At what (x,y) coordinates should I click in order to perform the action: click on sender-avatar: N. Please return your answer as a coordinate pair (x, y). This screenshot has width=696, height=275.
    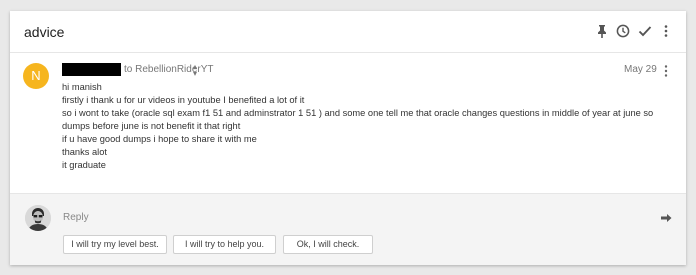
    Looking at the image, I should click on (36, 76).